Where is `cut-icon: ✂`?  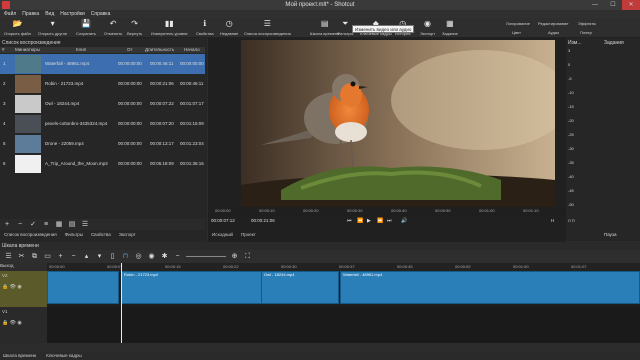 cut-icon: ✂ is located at coordinates (21, 256).